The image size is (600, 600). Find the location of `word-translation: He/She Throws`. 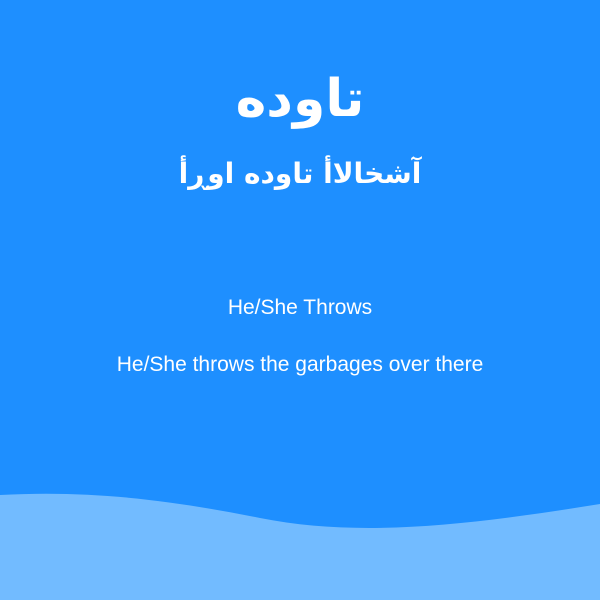

word-translation: He/She Throws is located at coordinates (300, 307).